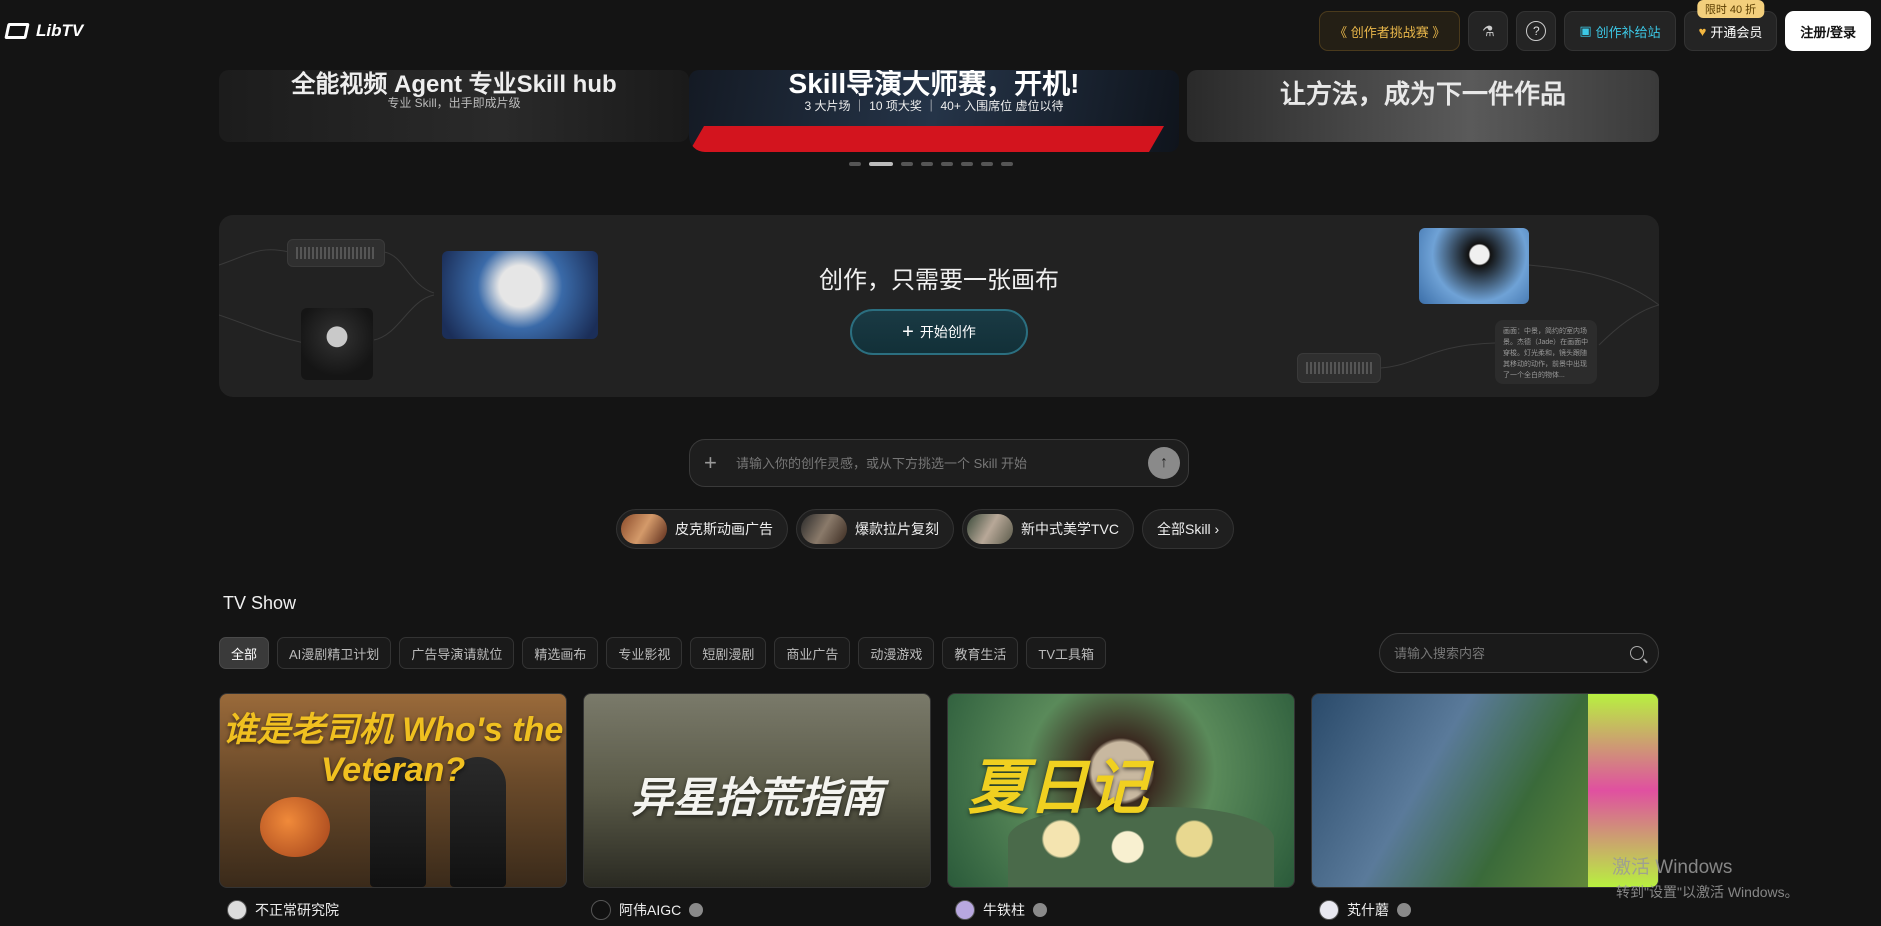 Image resolution: width=1881 pixels, height=926 pixels. What do you see at coordinates (947, 332) in the screenshot?
I see `start-creating-label: 开始创作` at bounding box center [947, 332].